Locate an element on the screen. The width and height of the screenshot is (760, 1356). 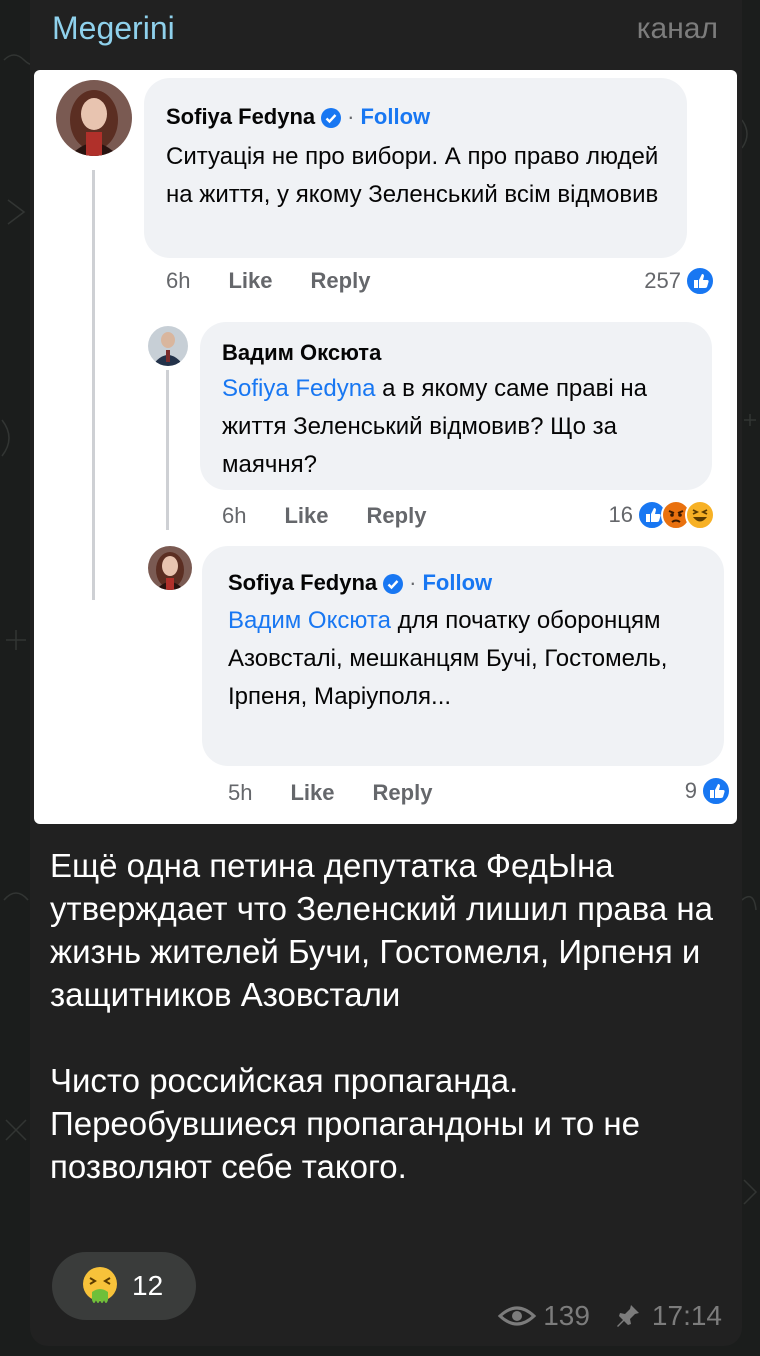
channel-name: Megerini is located at coordinates (113, 28).